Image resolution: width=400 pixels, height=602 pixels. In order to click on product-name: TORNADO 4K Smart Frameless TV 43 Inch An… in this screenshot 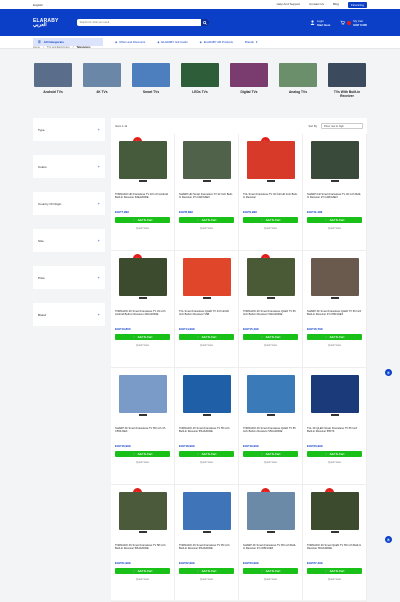, I will do `click(142, 315)`.